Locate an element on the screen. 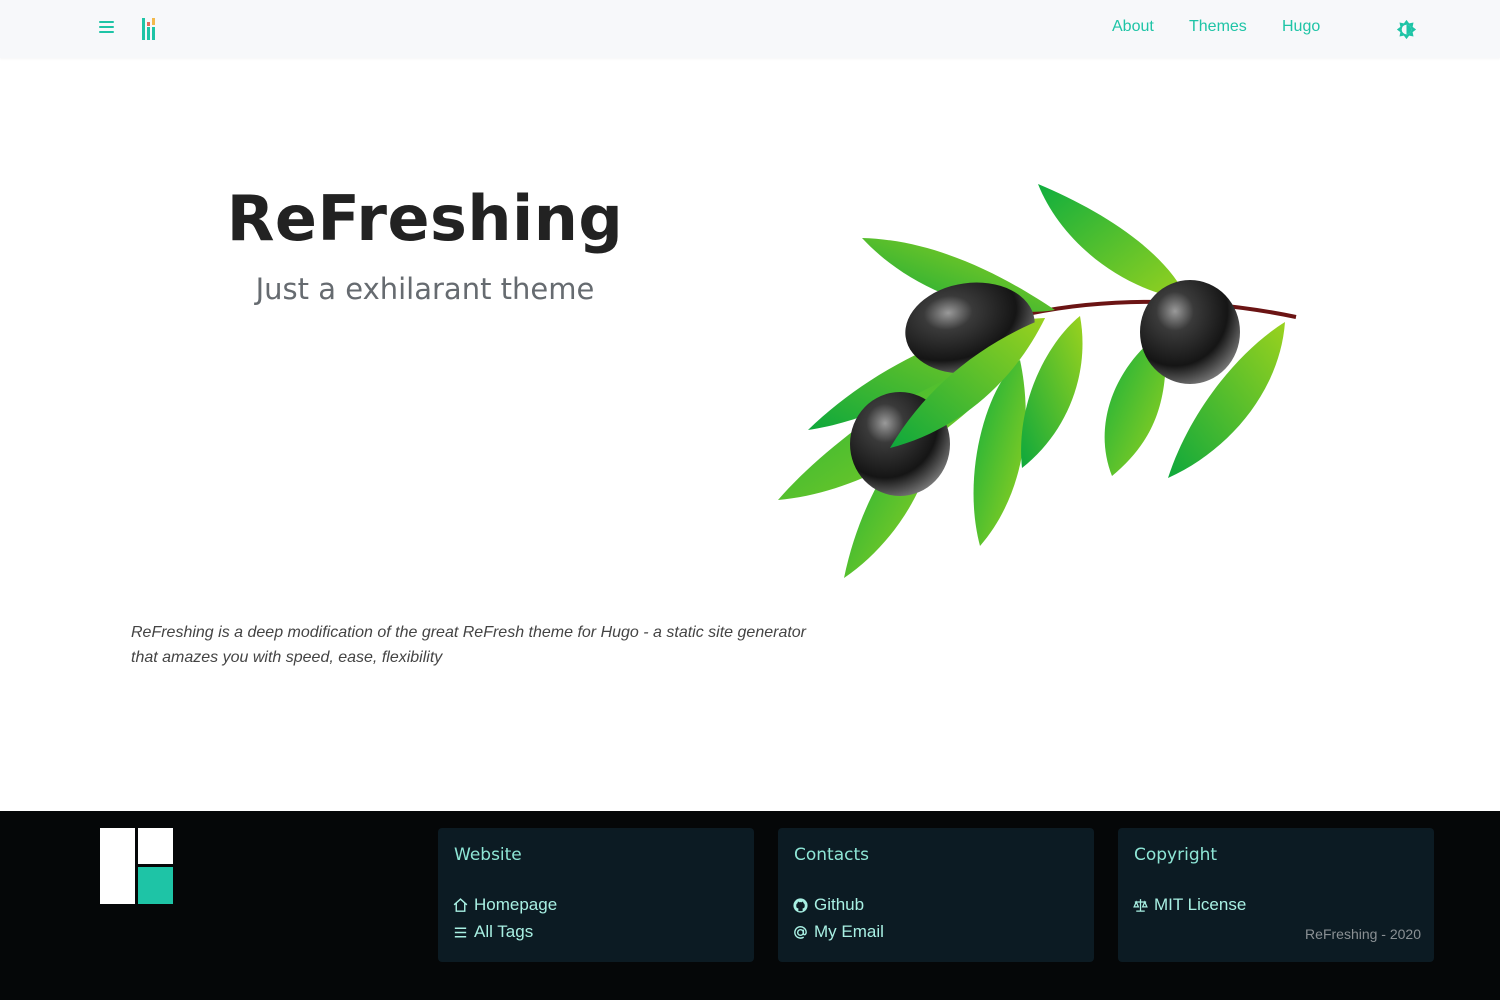 This screenshot has height=1000, width=1500. link-label: Homepage is located at coordinates (516, 904).